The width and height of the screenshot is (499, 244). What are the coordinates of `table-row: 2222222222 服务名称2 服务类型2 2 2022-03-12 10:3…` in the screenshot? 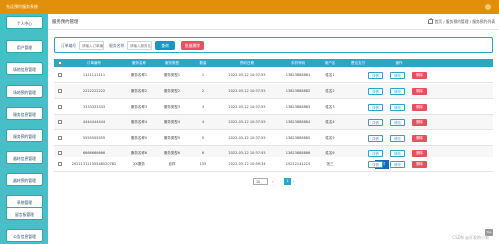 It's located at (273, 91).